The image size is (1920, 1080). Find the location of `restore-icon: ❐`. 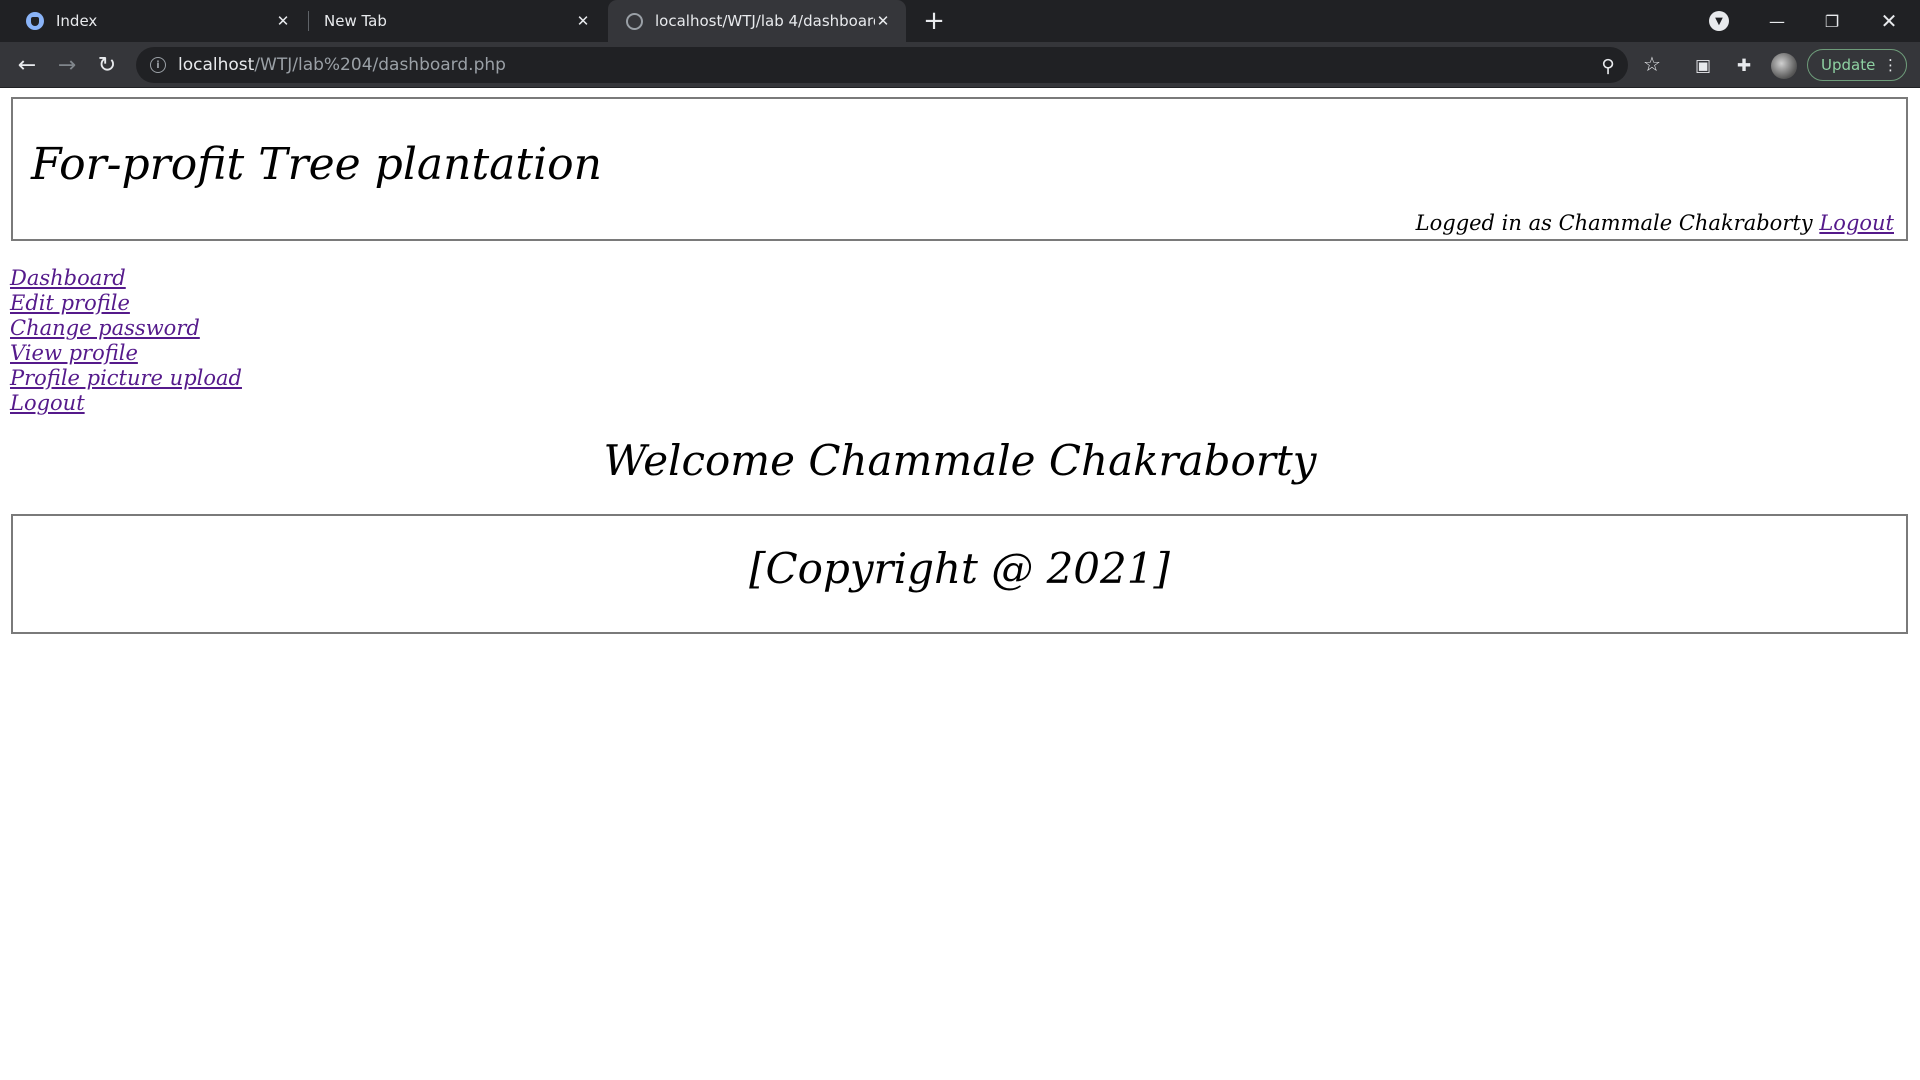

restore-icon: ❐ is located at coordinates (1832, 21).